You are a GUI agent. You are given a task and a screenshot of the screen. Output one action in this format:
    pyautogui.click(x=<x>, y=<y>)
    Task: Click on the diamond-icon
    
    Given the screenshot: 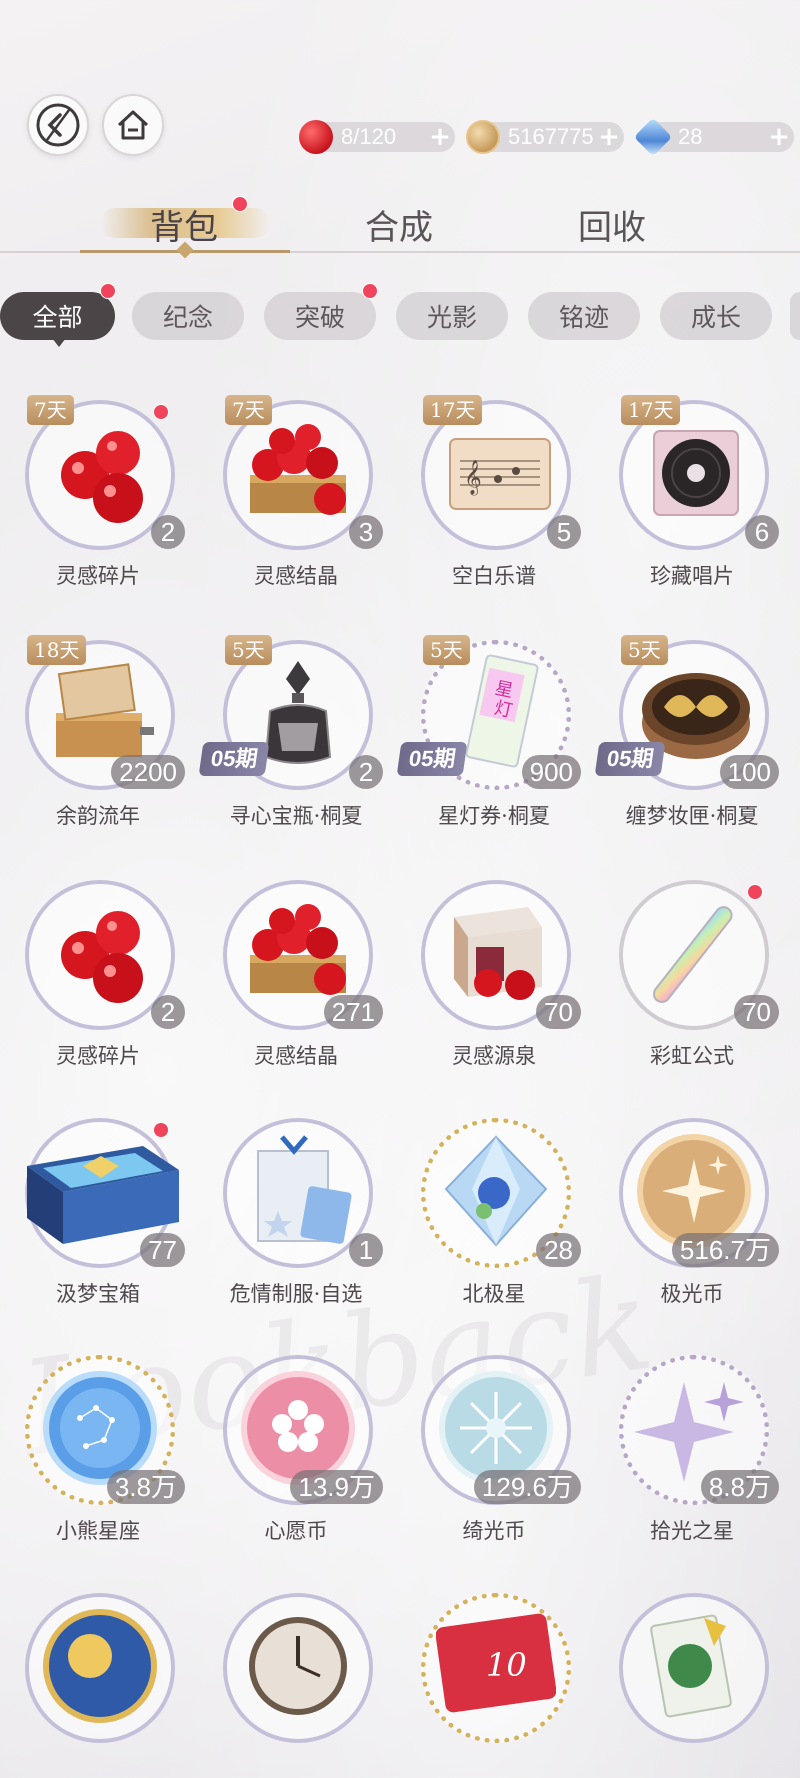 What is the action you would take?
    pyautogui.click(x=653, y=137)
    